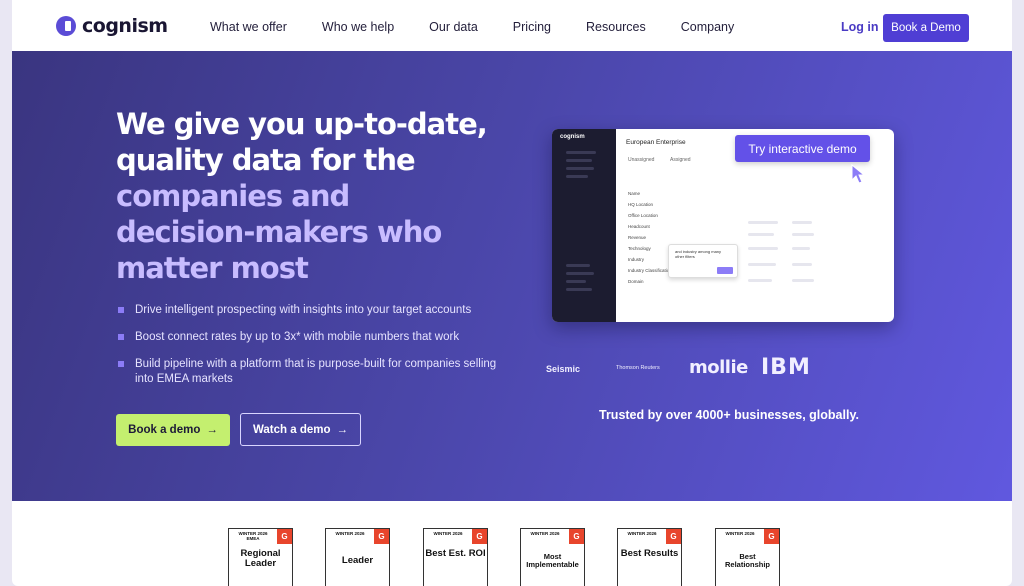 The image size is (1024, 586). Describe the element at coordinates (572, 137) in the screenshot. I see `preview-brand: cognism` at that location.